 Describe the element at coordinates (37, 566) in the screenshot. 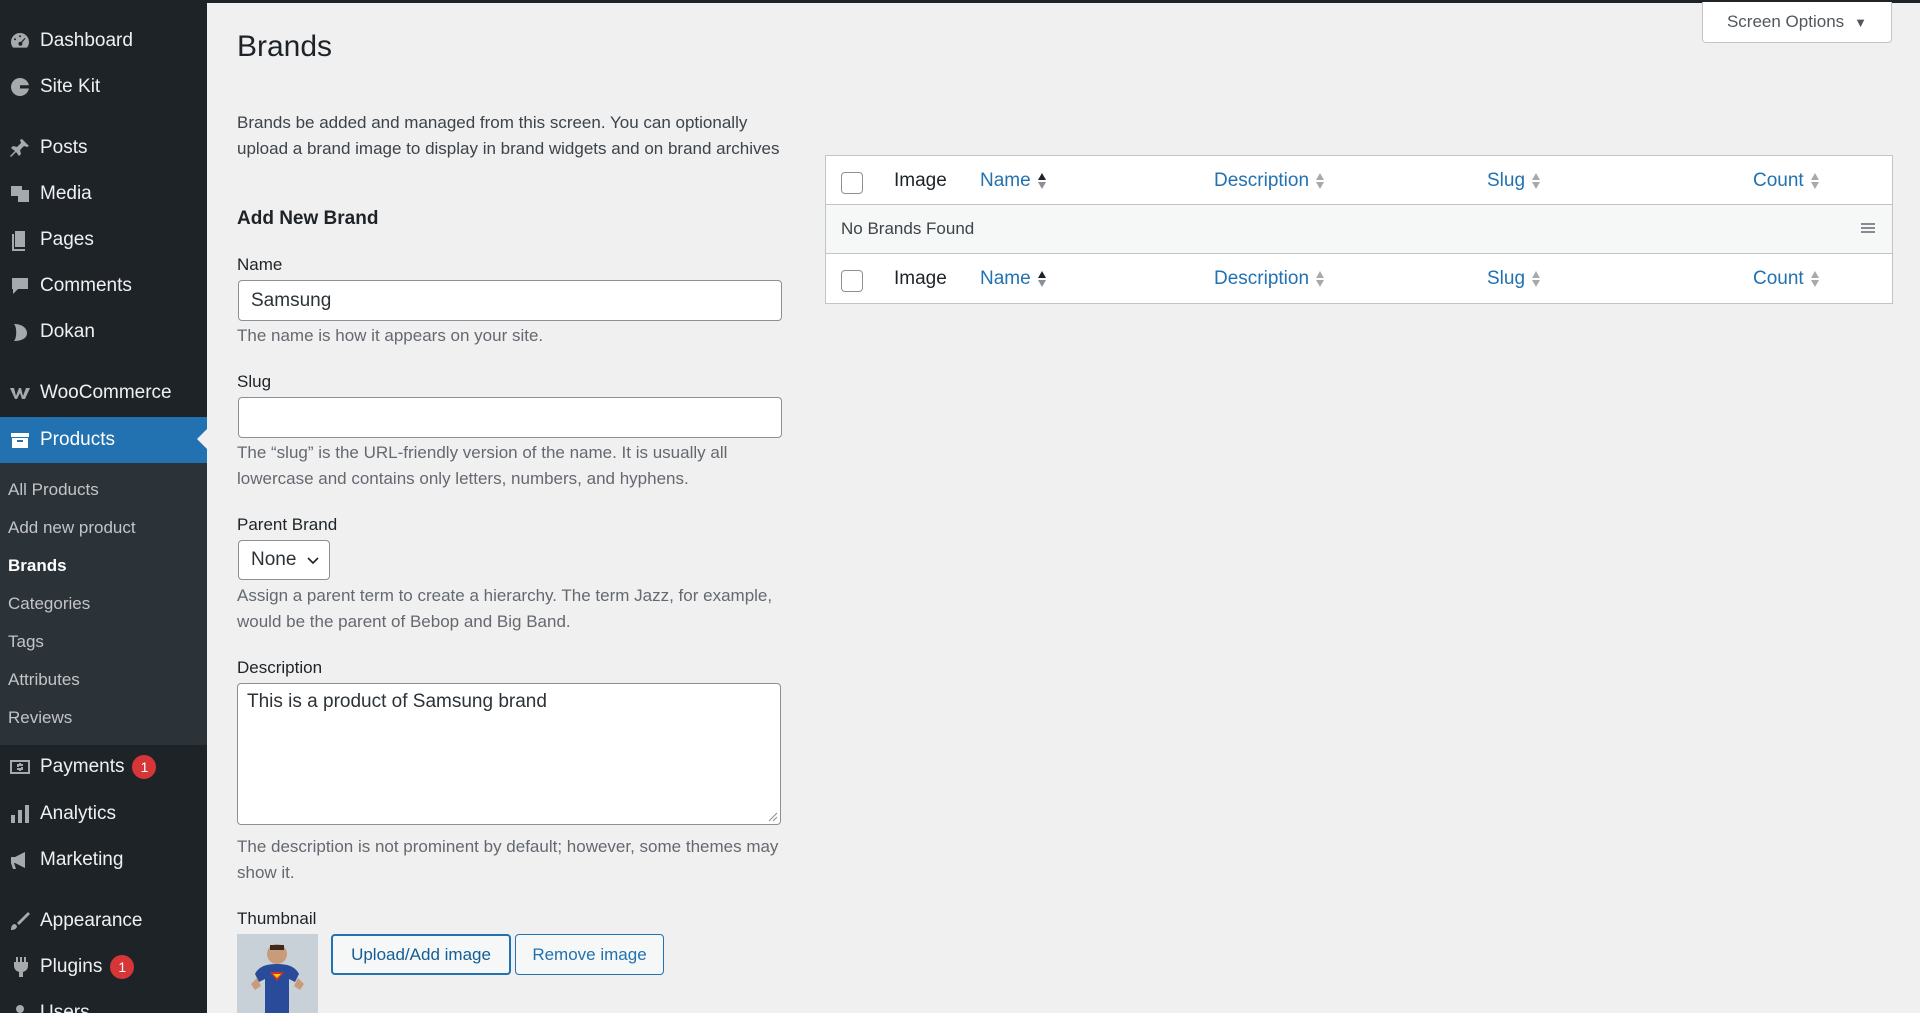

I see `submenu-brands: Brands` at that location.